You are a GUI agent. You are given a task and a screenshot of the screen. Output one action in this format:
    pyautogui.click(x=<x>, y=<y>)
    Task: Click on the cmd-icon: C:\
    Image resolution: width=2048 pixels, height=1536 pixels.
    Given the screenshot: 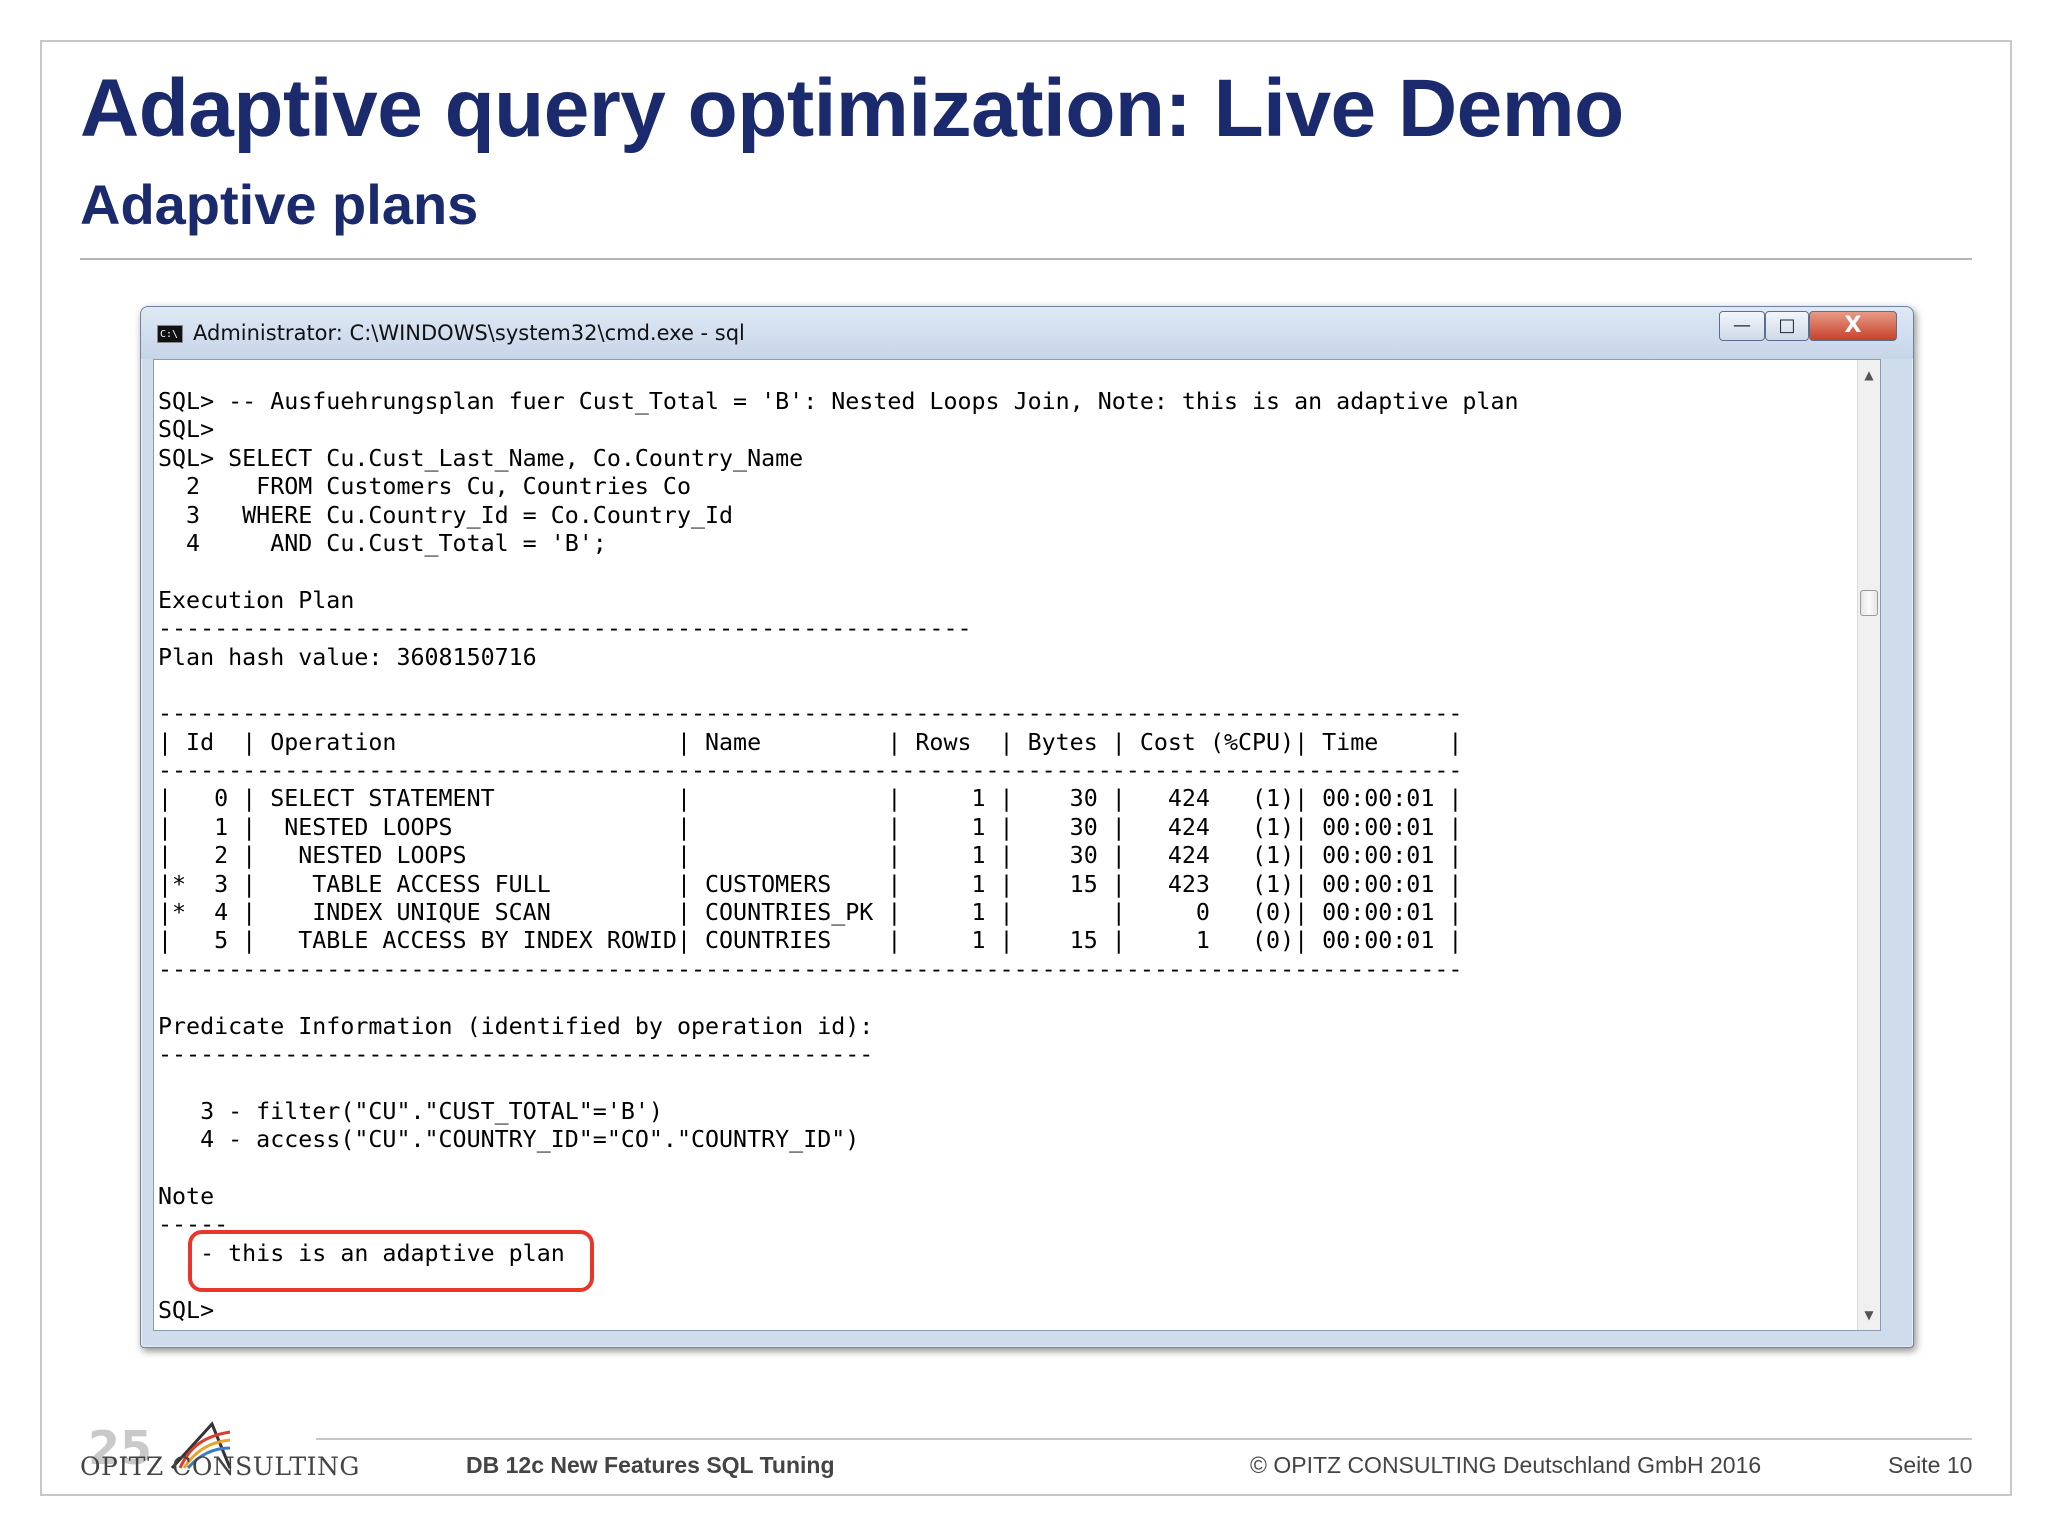 What is the action you would take?
    pyautogui.click(x=170, y=334)
    